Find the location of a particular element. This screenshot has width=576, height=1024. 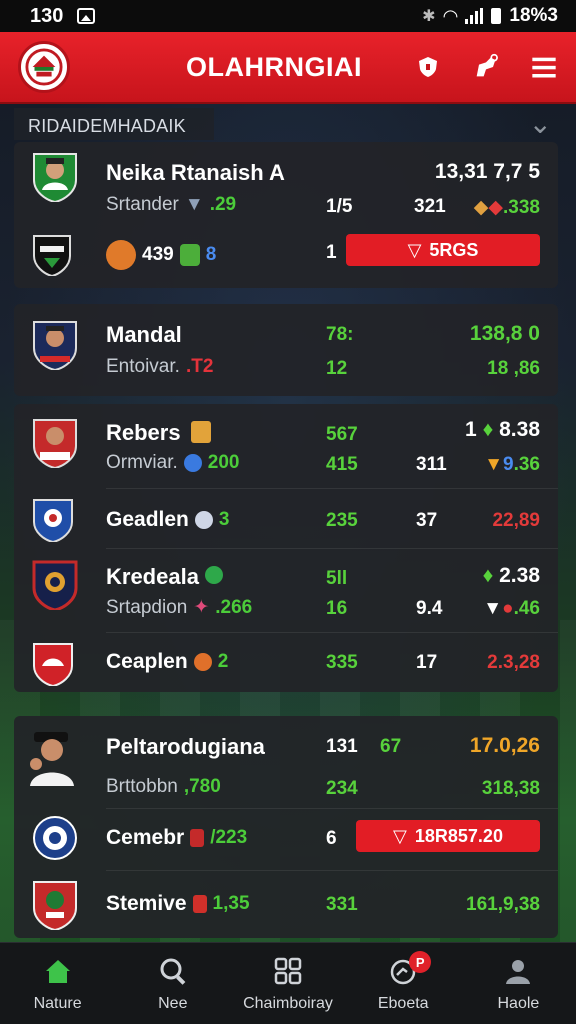

club-name: Cemebr is located at coordinates (145, 837).